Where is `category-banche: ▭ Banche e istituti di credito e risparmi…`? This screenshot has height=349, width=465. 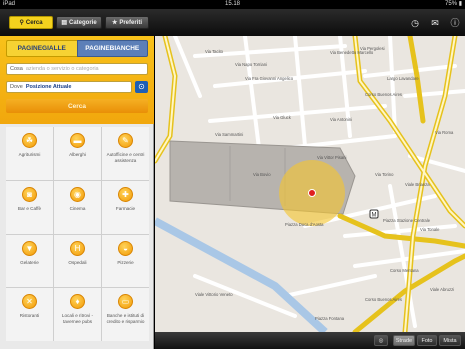 category-banche: ▭ Banche e istituti di credito e risparmi… is located at coordinates (125, 314).